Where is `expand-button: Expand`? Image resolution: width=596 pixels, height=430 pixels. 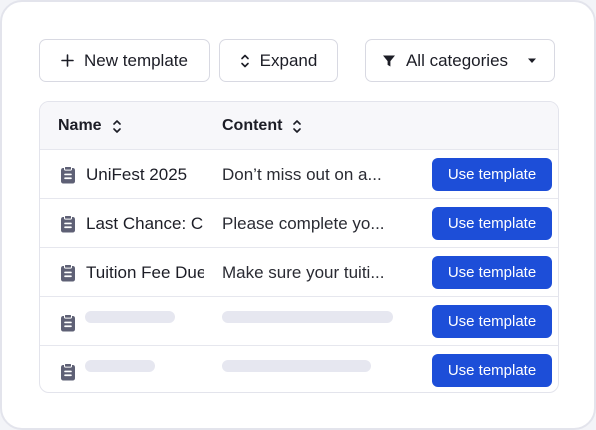 expand-button: Expand is located at coordinates (278, 60).